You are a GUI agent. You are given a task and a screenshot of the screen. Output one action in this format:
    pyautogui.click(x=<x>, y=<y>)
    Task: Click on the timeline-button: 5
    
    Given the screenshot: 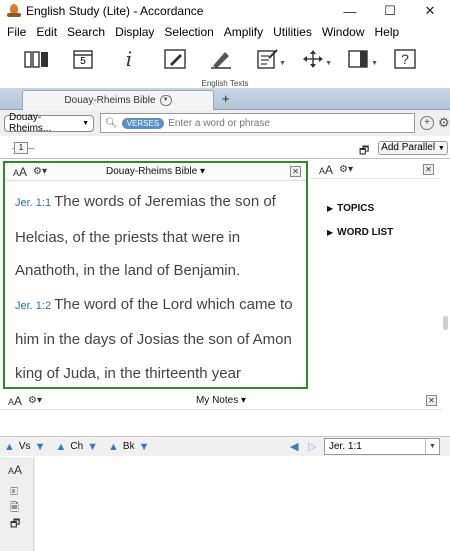 What is the action you would take?
    pyautogui.click(x=83, y=59)
    